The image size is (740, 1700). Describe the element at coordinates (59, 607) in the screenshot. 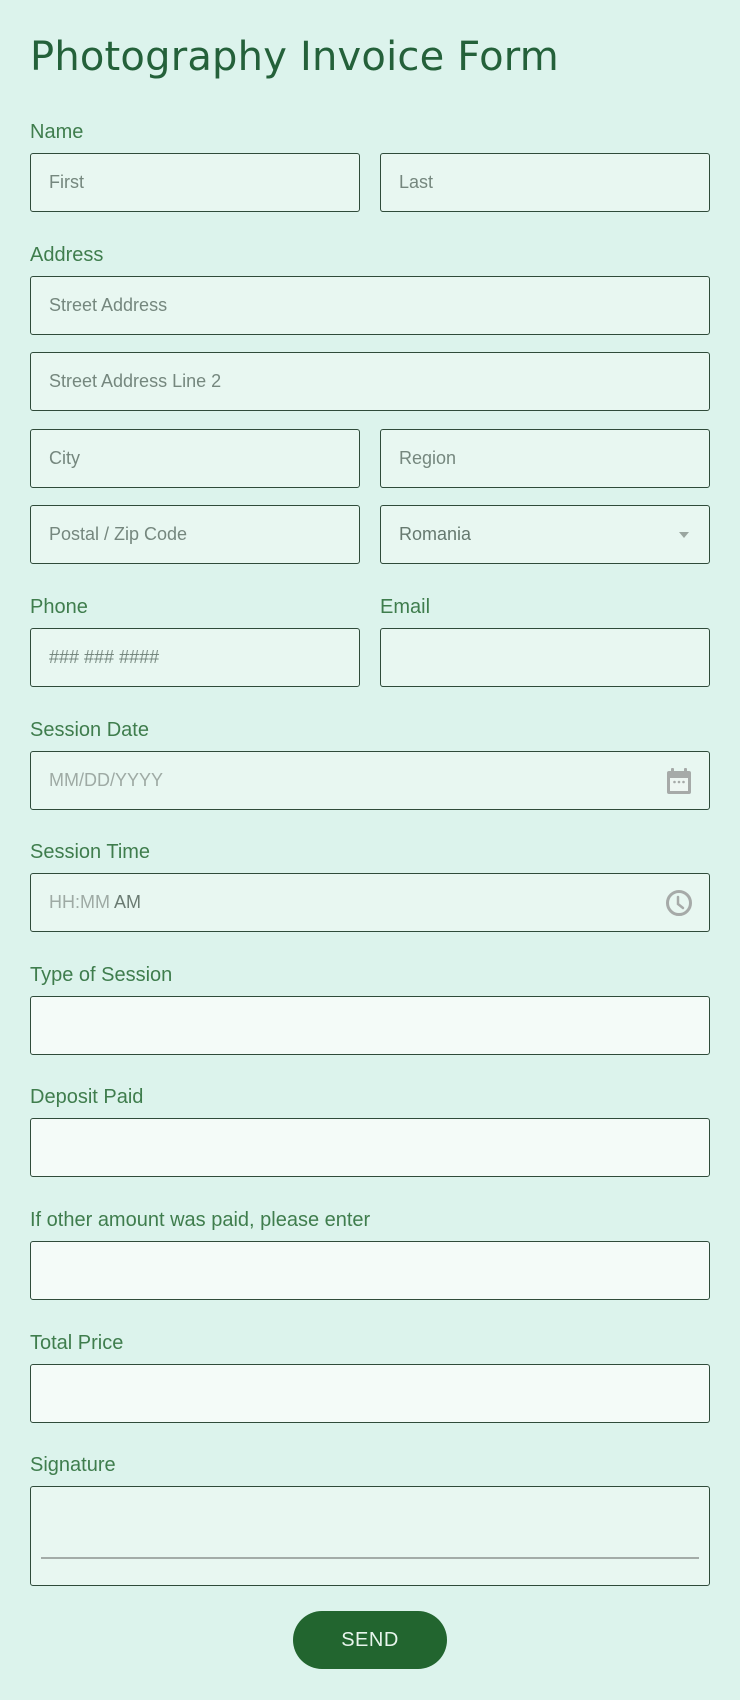

I see `phone-label: Phone` at that location.